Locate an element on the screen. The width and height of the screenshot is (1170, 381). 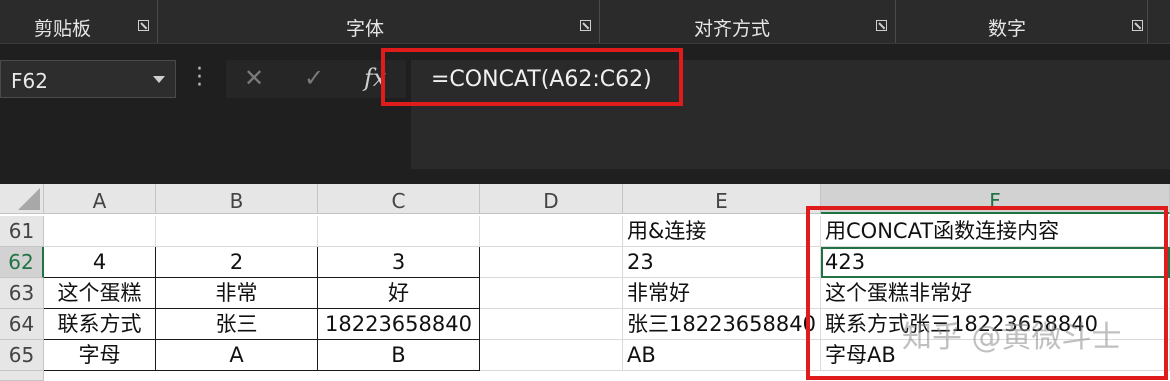
ribbon-group-font: 字体 is located at coordinates (379, 21).